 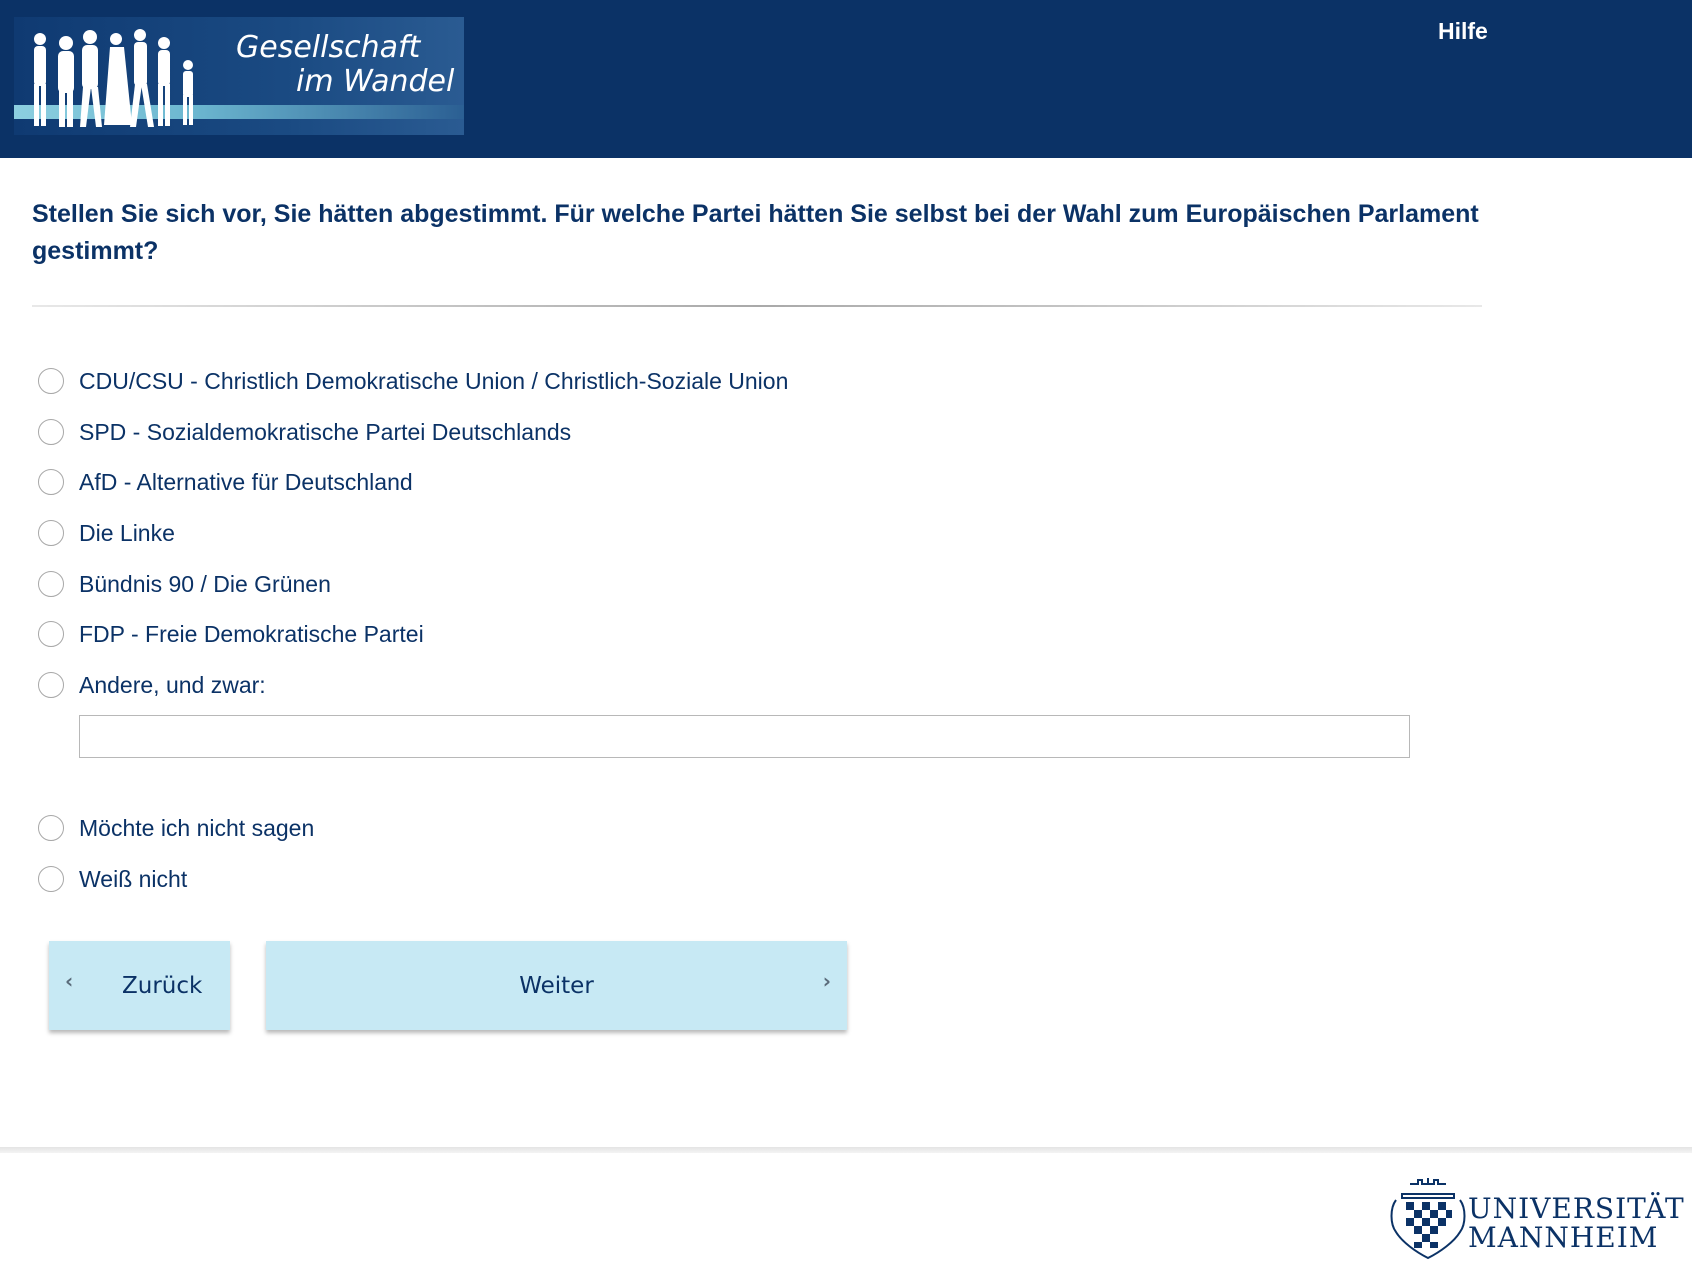 I want to click on question-divider, so click(x=757, y=306).